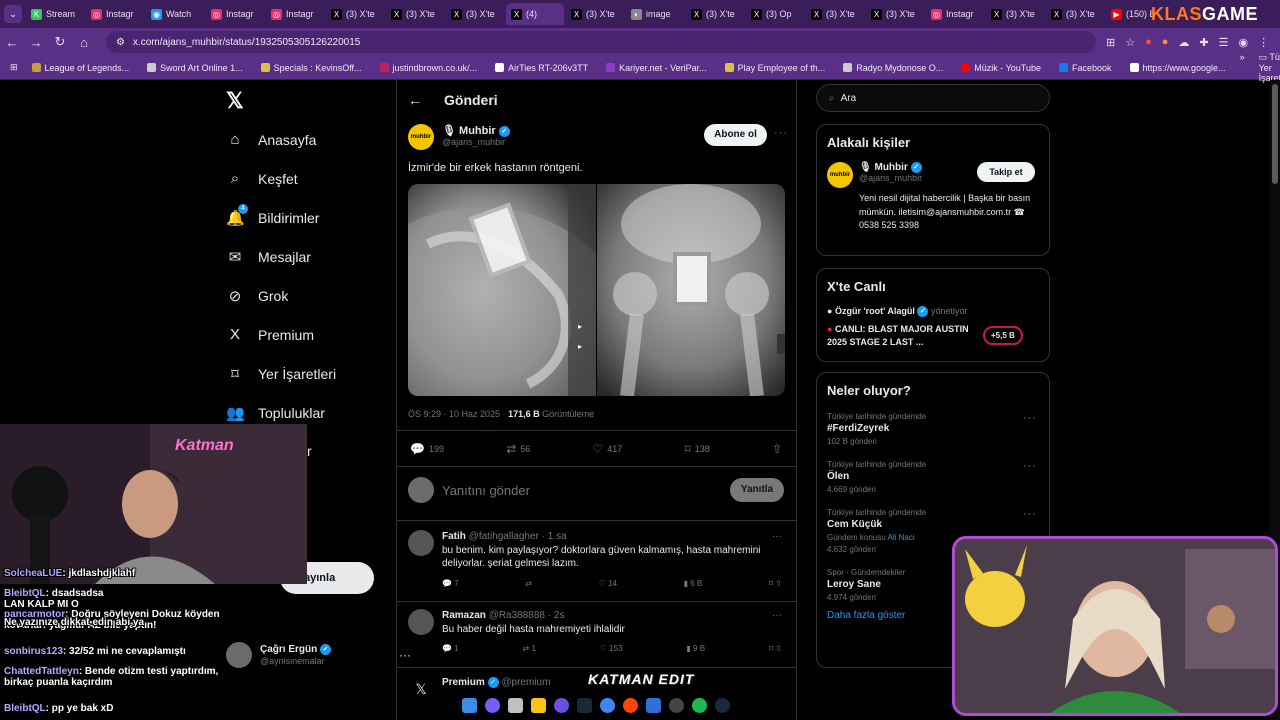 The width and height of the screenshot is (1280, 720). What do you see at coordinates (450, 584) in the screenshot?
I see `reply-icon: 💬 7` at bounding box center [450, 584].